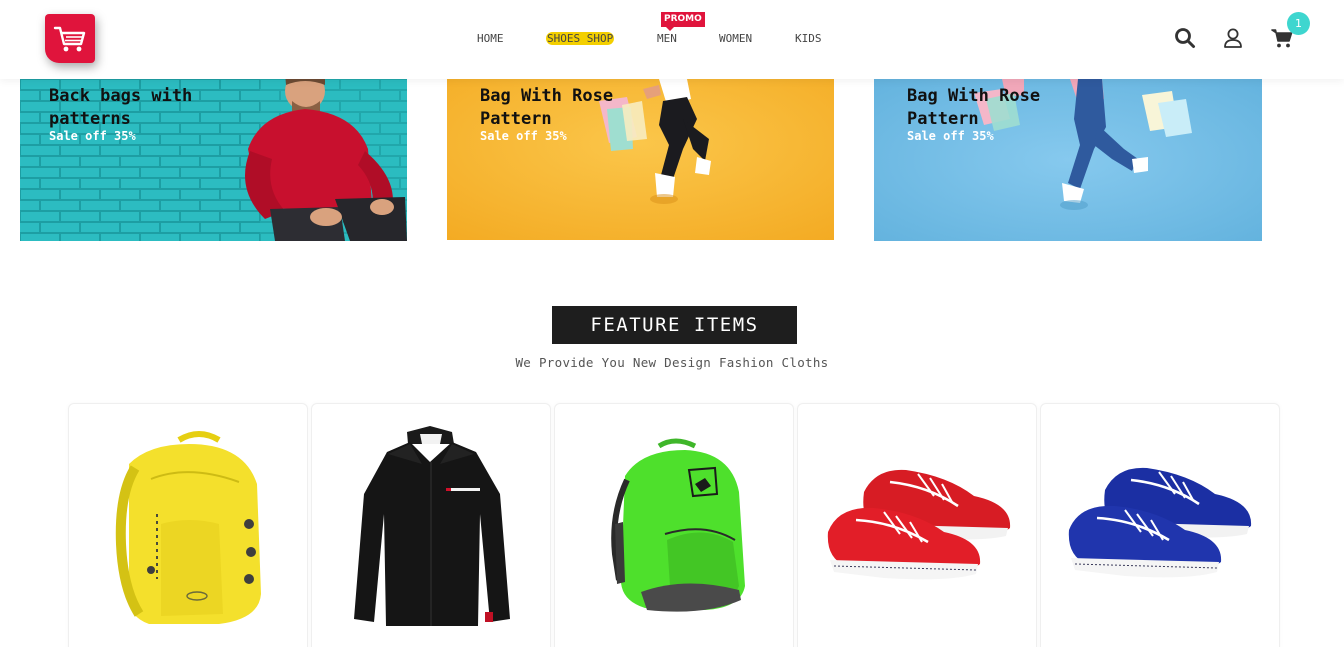 This screenshot has height=647, width=1344. I want to click on user-icon, so click(1233, 38).